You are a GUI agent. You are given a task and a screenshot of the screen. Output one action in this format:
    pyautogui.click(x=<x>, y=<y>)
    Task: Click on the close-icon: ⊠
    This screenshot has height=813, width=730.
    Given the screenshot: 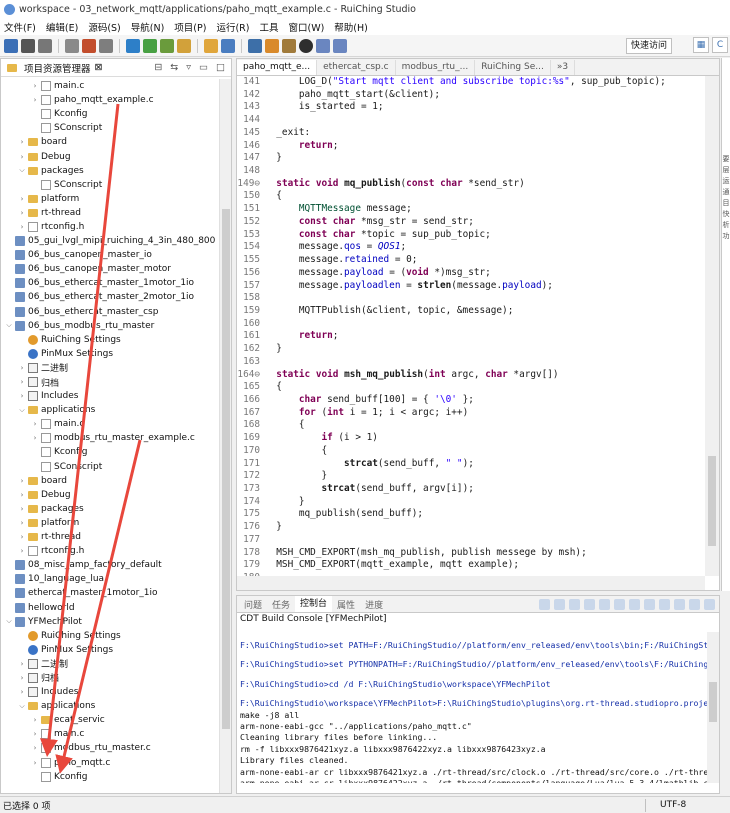 What is the action you would take?
    pyautogui.click(x=99, y=67)
    